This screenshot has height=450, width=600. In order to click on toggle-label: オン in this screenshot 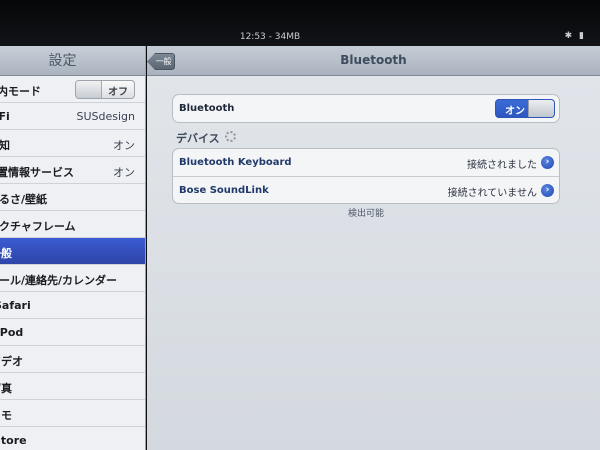, I will do `click(515, 111)`.